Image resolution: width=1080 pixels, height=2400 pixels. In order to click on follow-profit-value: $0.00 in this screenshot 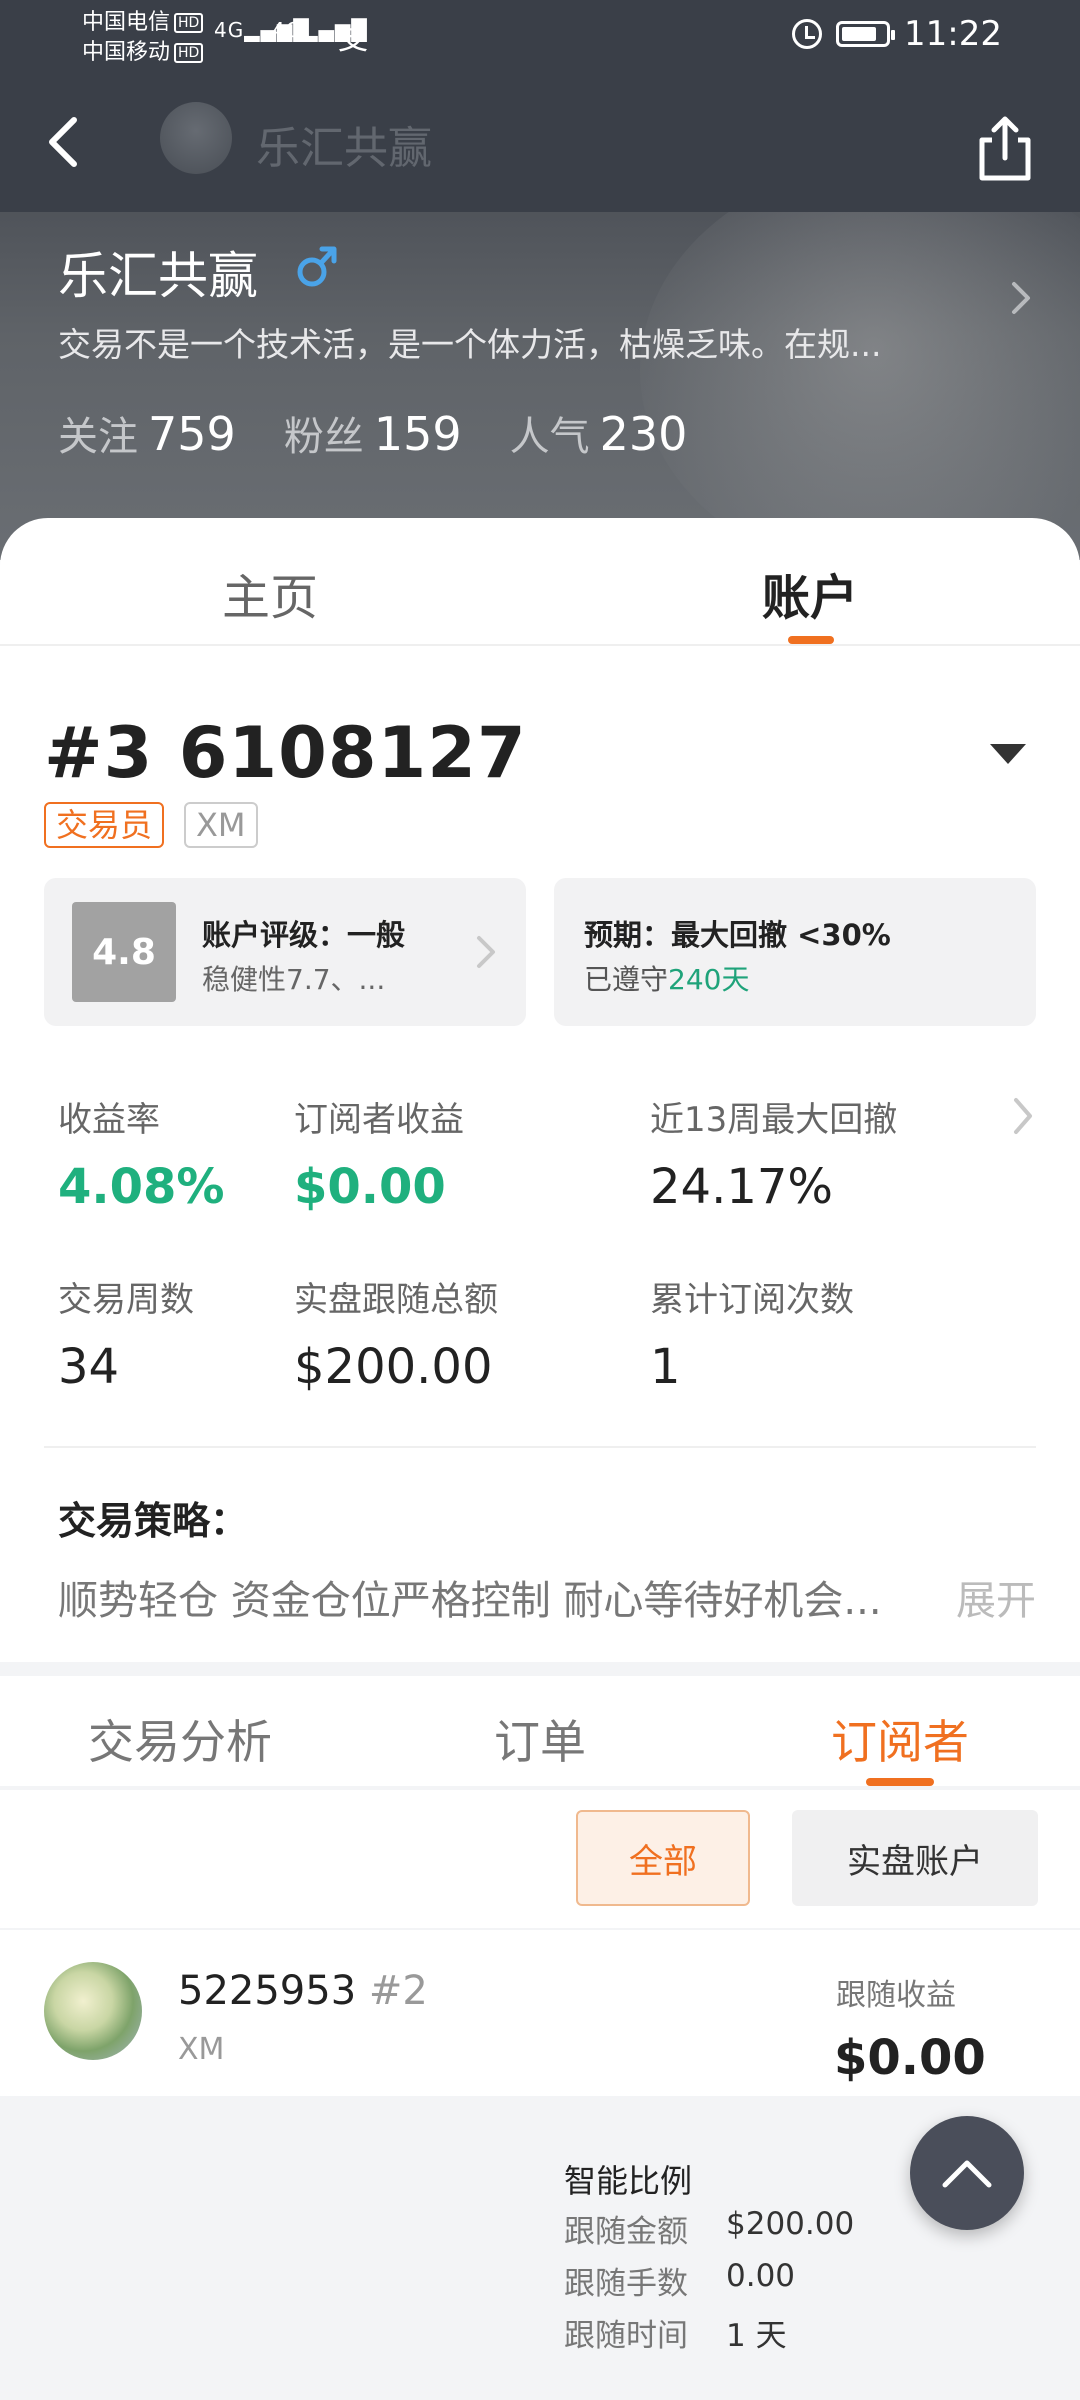, I will do `click(910, 2058)`.